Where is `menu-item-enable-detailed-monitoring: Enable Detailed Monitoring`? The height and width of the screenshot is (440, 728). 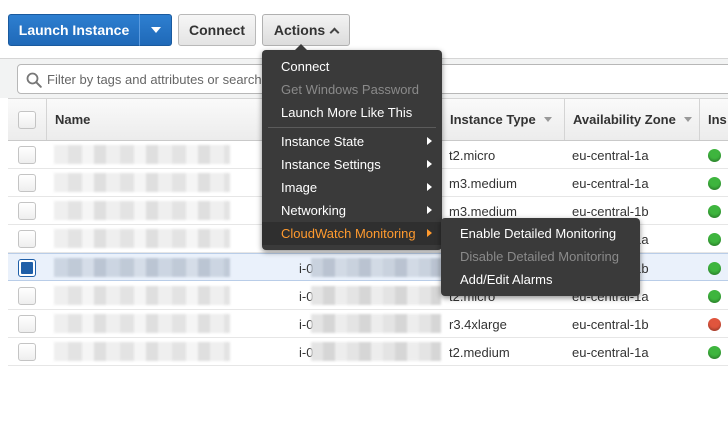 menu-item-enable-detailed-monitoring: Enable Detailed Monitoring is located at coordinates (540, 233).